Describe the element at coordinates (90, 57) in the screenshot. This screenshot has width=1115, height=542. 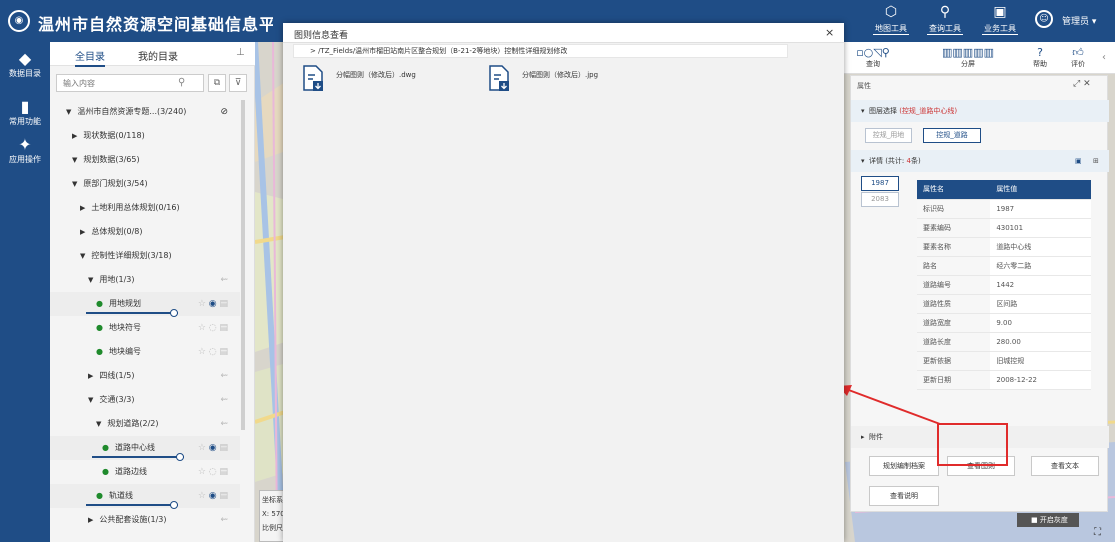
I see `tab-all-catalog: 全目录` at that location.